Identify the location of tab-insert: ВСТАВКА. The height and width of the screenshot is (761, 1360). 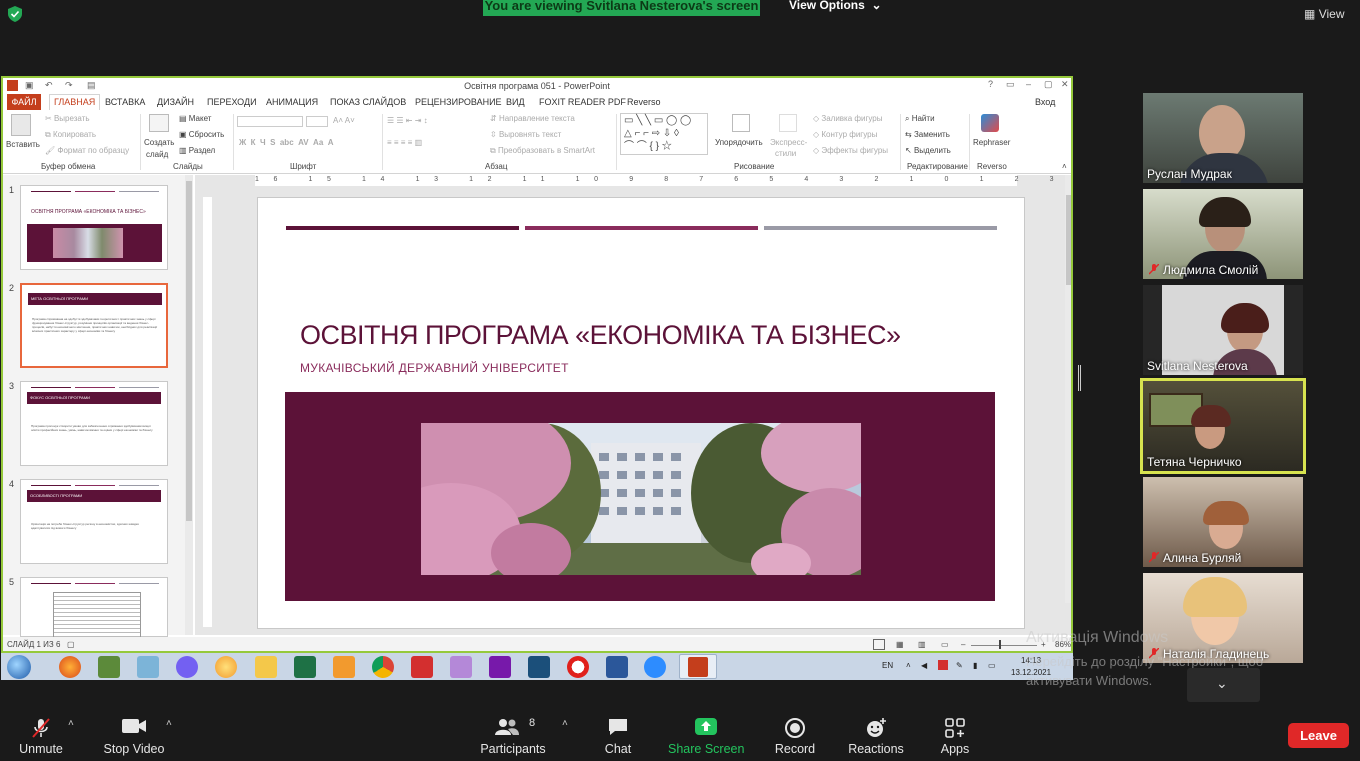
(125, 102).